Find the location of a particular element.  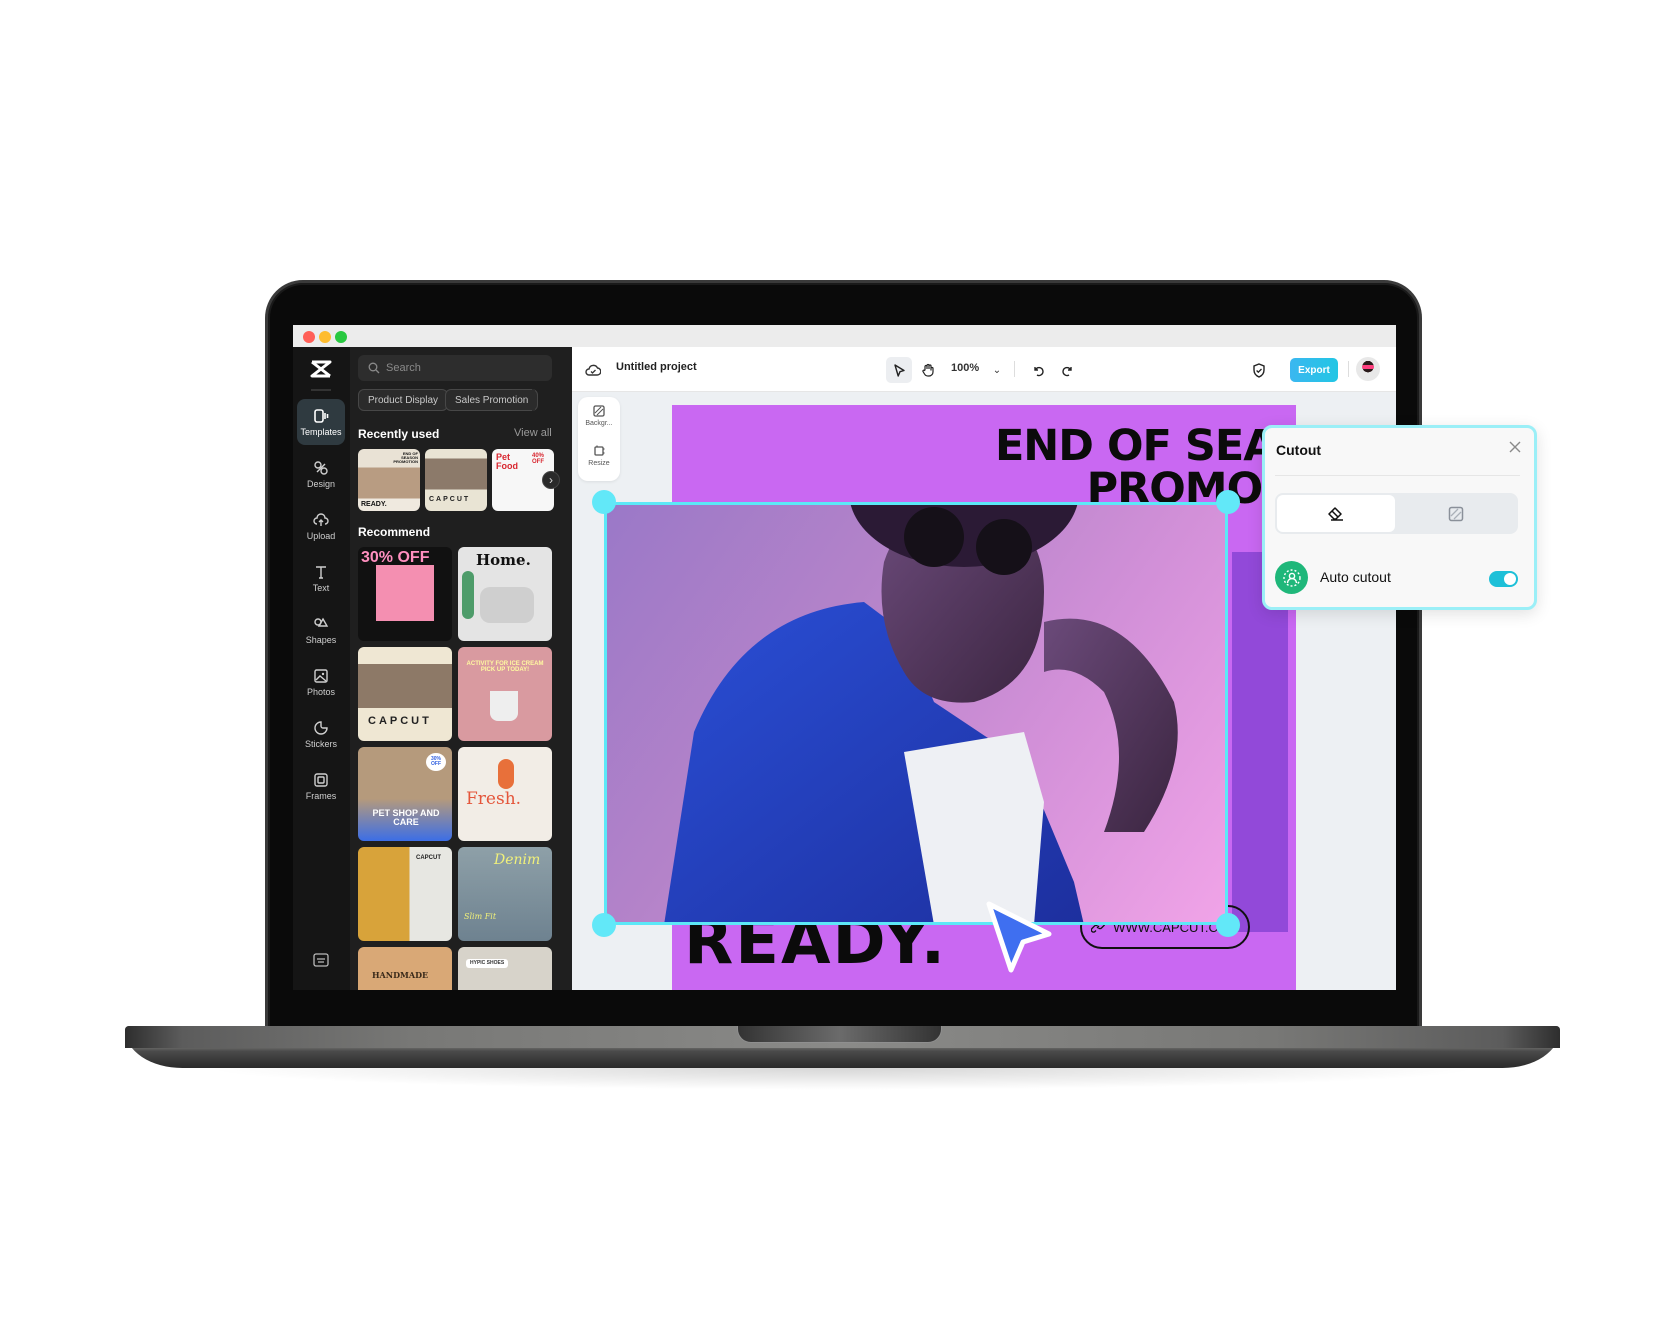

carousel-next-button: › is located at coordinates (551, 480).